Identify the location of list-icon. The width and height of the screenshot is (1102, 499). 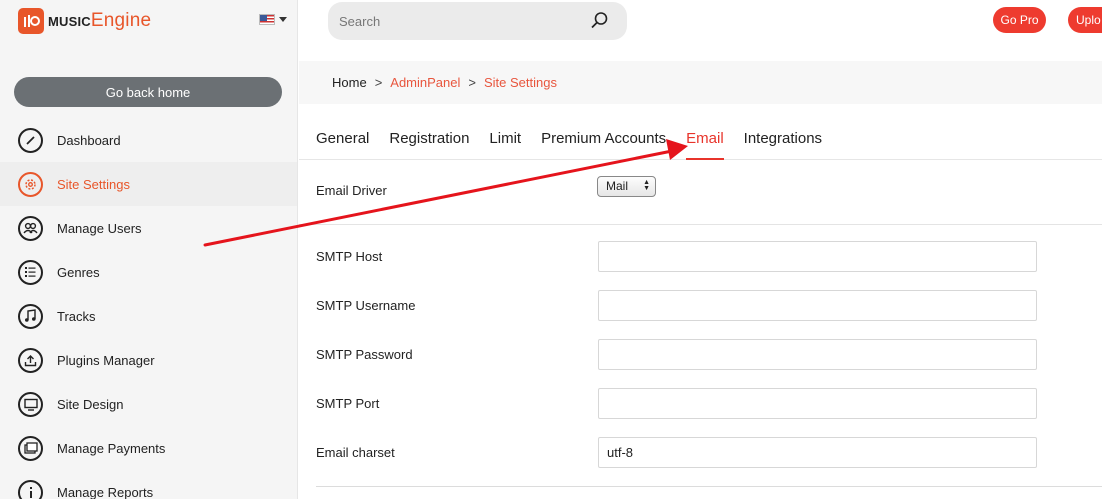
(30, 272).